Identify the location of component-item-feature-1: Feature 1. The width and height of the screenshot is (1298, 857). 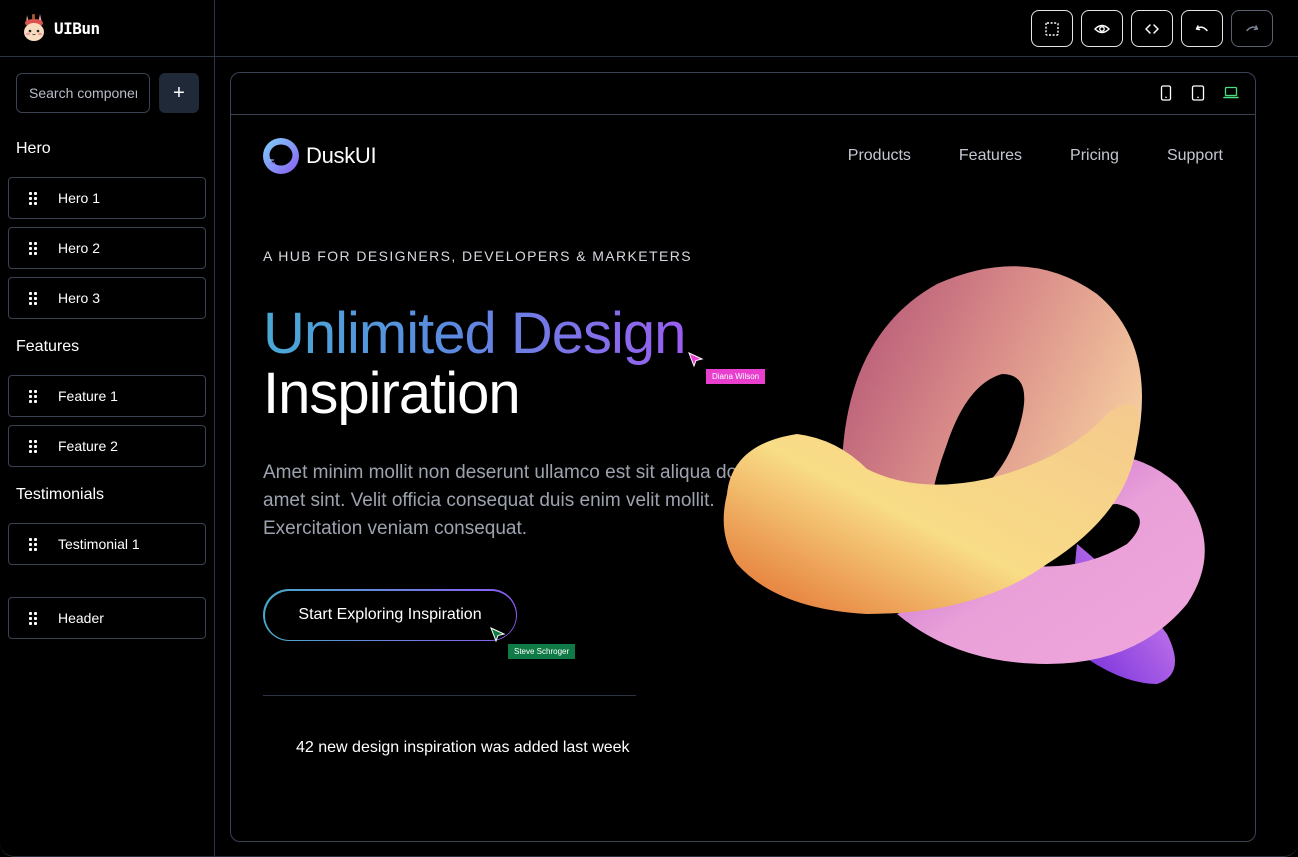
(107, 396).